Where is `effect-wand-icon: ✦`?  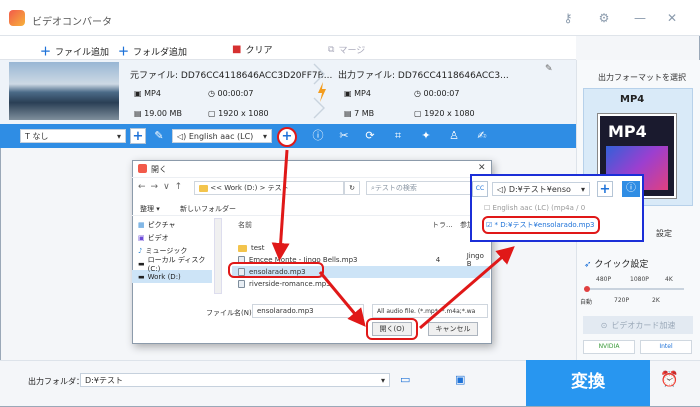 effect-wand-icon: ✦ is located at coordinates (426, 136).